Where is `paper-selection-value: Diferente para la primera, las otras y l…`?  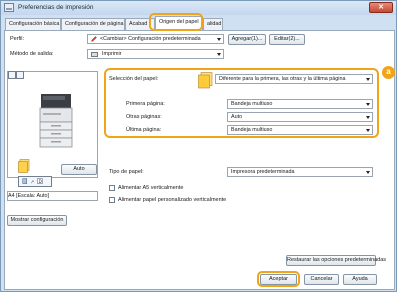 paper-selection-value: Diferente para la primera, las otras y l… is located at coordinates (282, 79).